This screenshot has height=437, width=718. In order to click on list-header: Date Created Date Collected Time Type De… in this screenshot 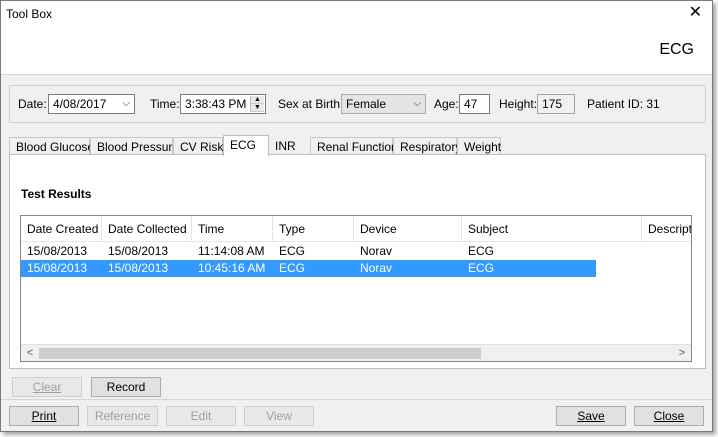, I will do `click(356, 229)`.